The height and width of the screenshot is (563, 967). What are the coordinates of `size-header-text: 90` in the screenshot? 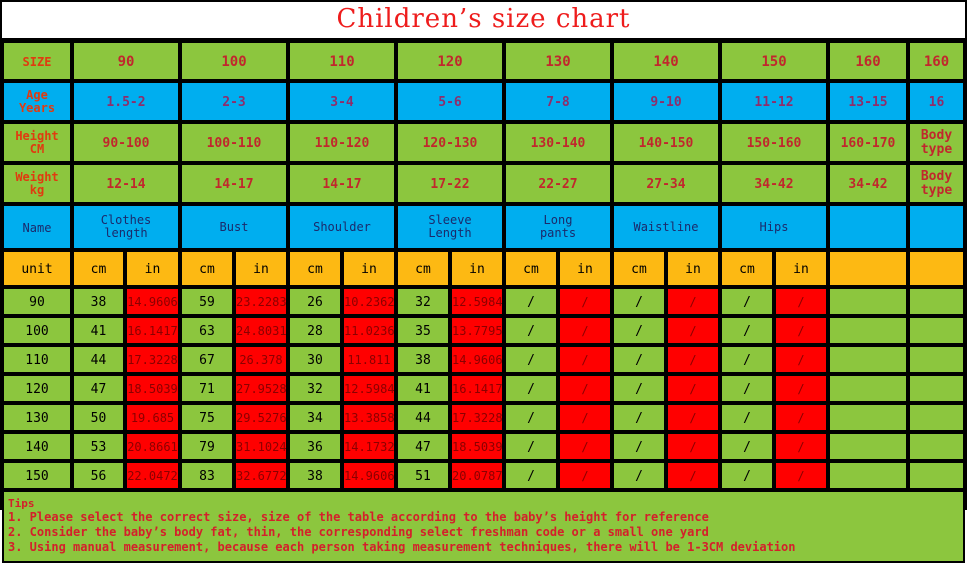 It's located at (126, 61).